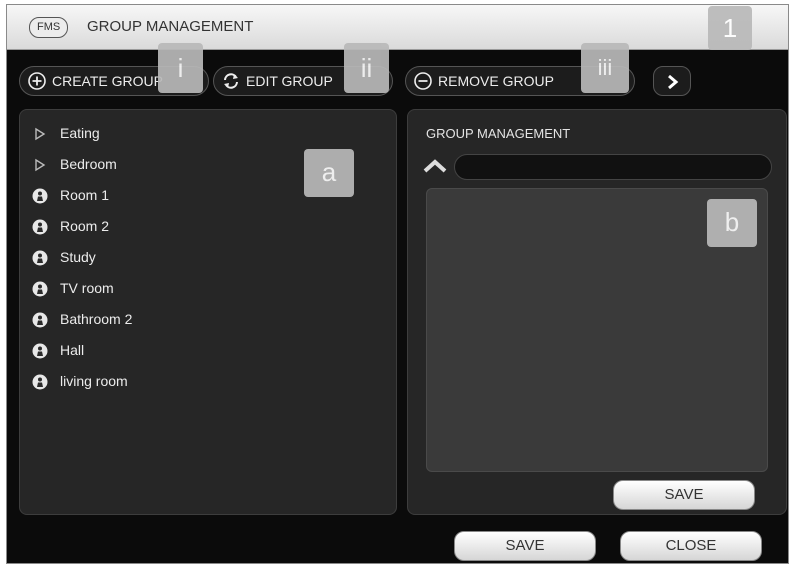 The height and width of the screenshot is (568, 795). I want to click on group-list-item: Study, so click(208, 258).